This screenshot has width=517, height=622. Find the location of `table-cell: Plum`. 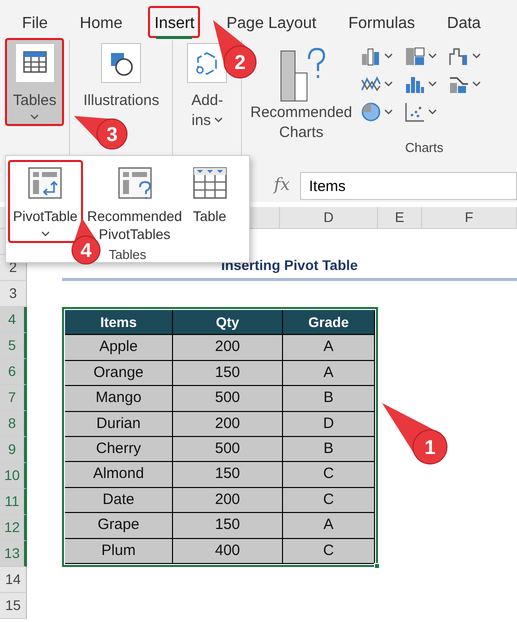

table-cell: Plum is located at coordinates (119, 551).